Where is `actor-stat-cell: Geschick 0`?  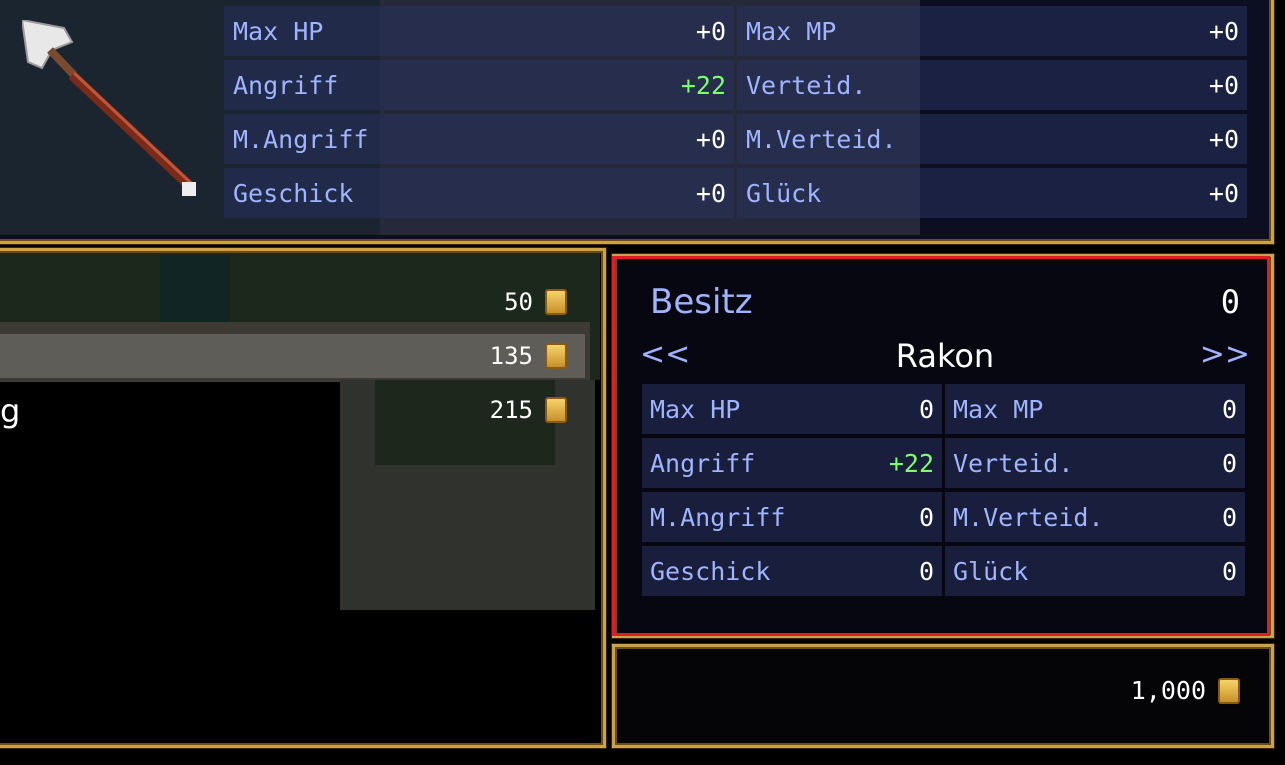 actor-stat-cell: Geschick 0 is located at coordinates (792, 571).